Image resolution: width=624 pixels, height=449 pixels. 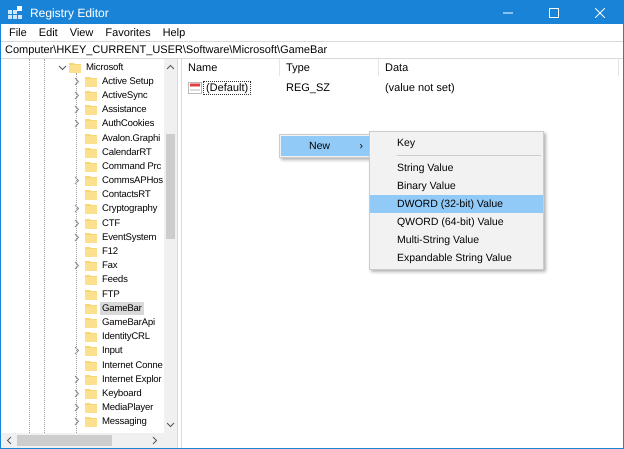 I want to click on menu-item: String Value, so click(x=456, y=168).